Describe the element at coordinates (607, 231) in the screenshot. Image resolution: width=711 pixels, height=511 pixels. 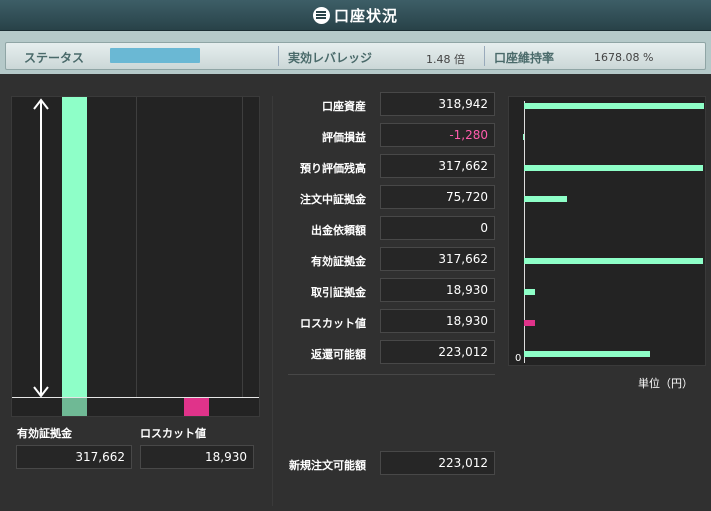
I see `balance-bar-chart: 0` at that location.